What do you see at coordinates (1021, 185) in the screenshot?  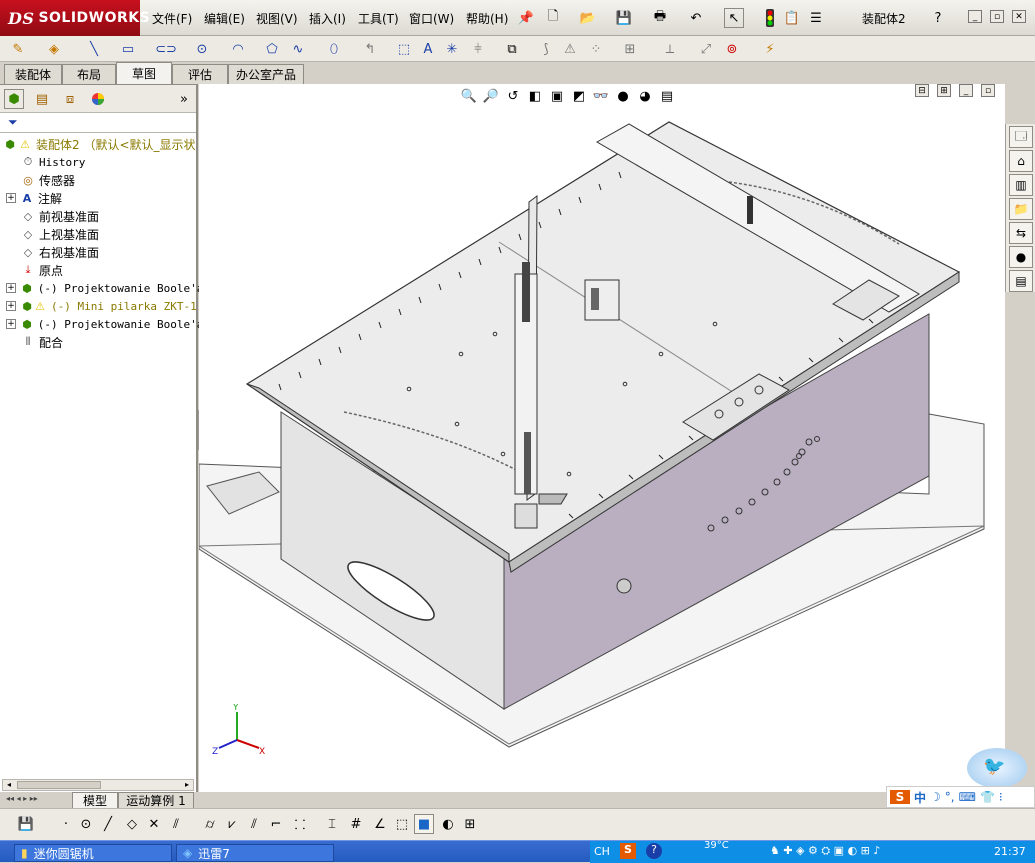 I see `file-explorer-icon: ▥` at bounding box center [1021, 185].